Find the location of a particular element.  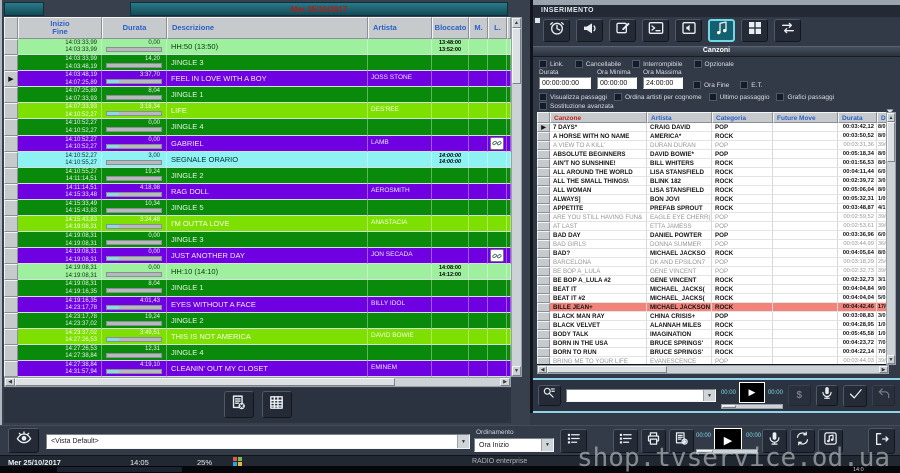

report-settings-button is located at coordinates (681, 441).